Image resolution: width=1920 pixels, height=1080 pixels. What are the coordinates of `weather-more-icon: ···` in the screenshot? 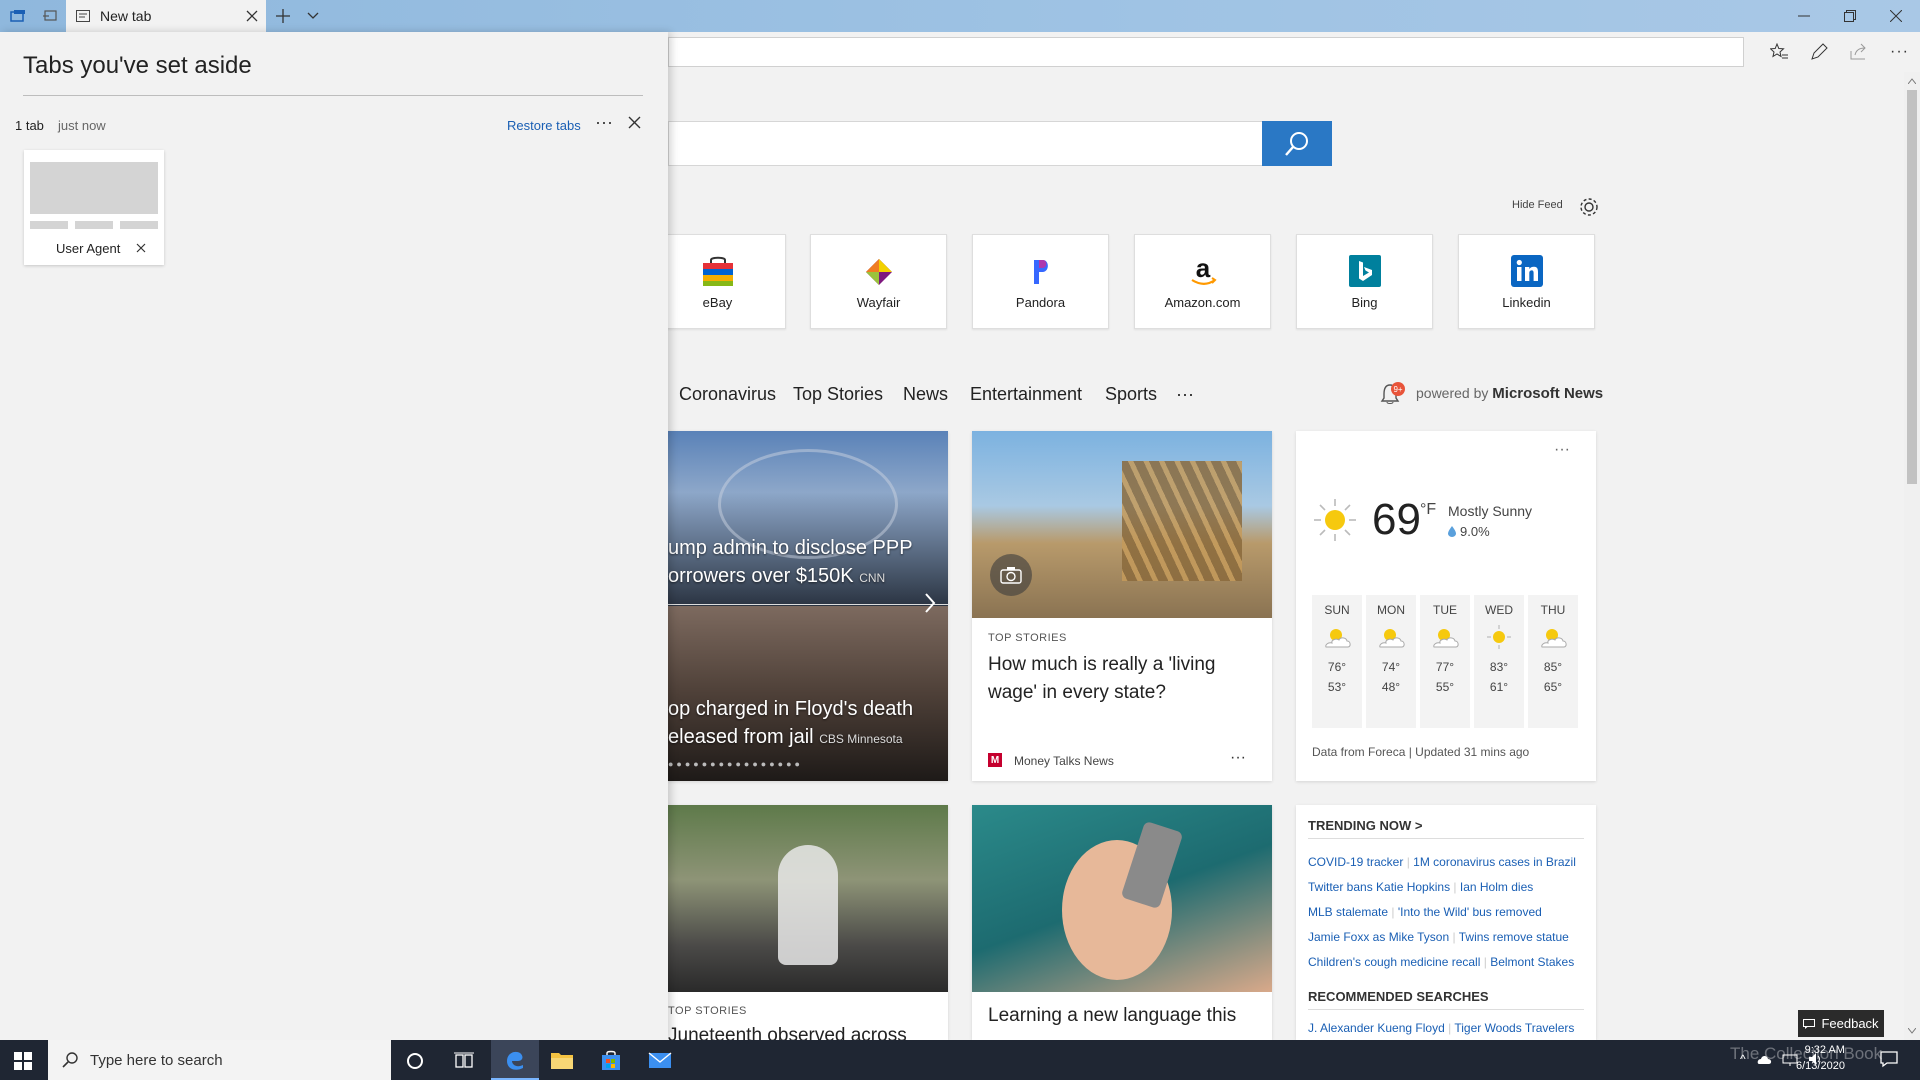 It's located at (1562, 450).